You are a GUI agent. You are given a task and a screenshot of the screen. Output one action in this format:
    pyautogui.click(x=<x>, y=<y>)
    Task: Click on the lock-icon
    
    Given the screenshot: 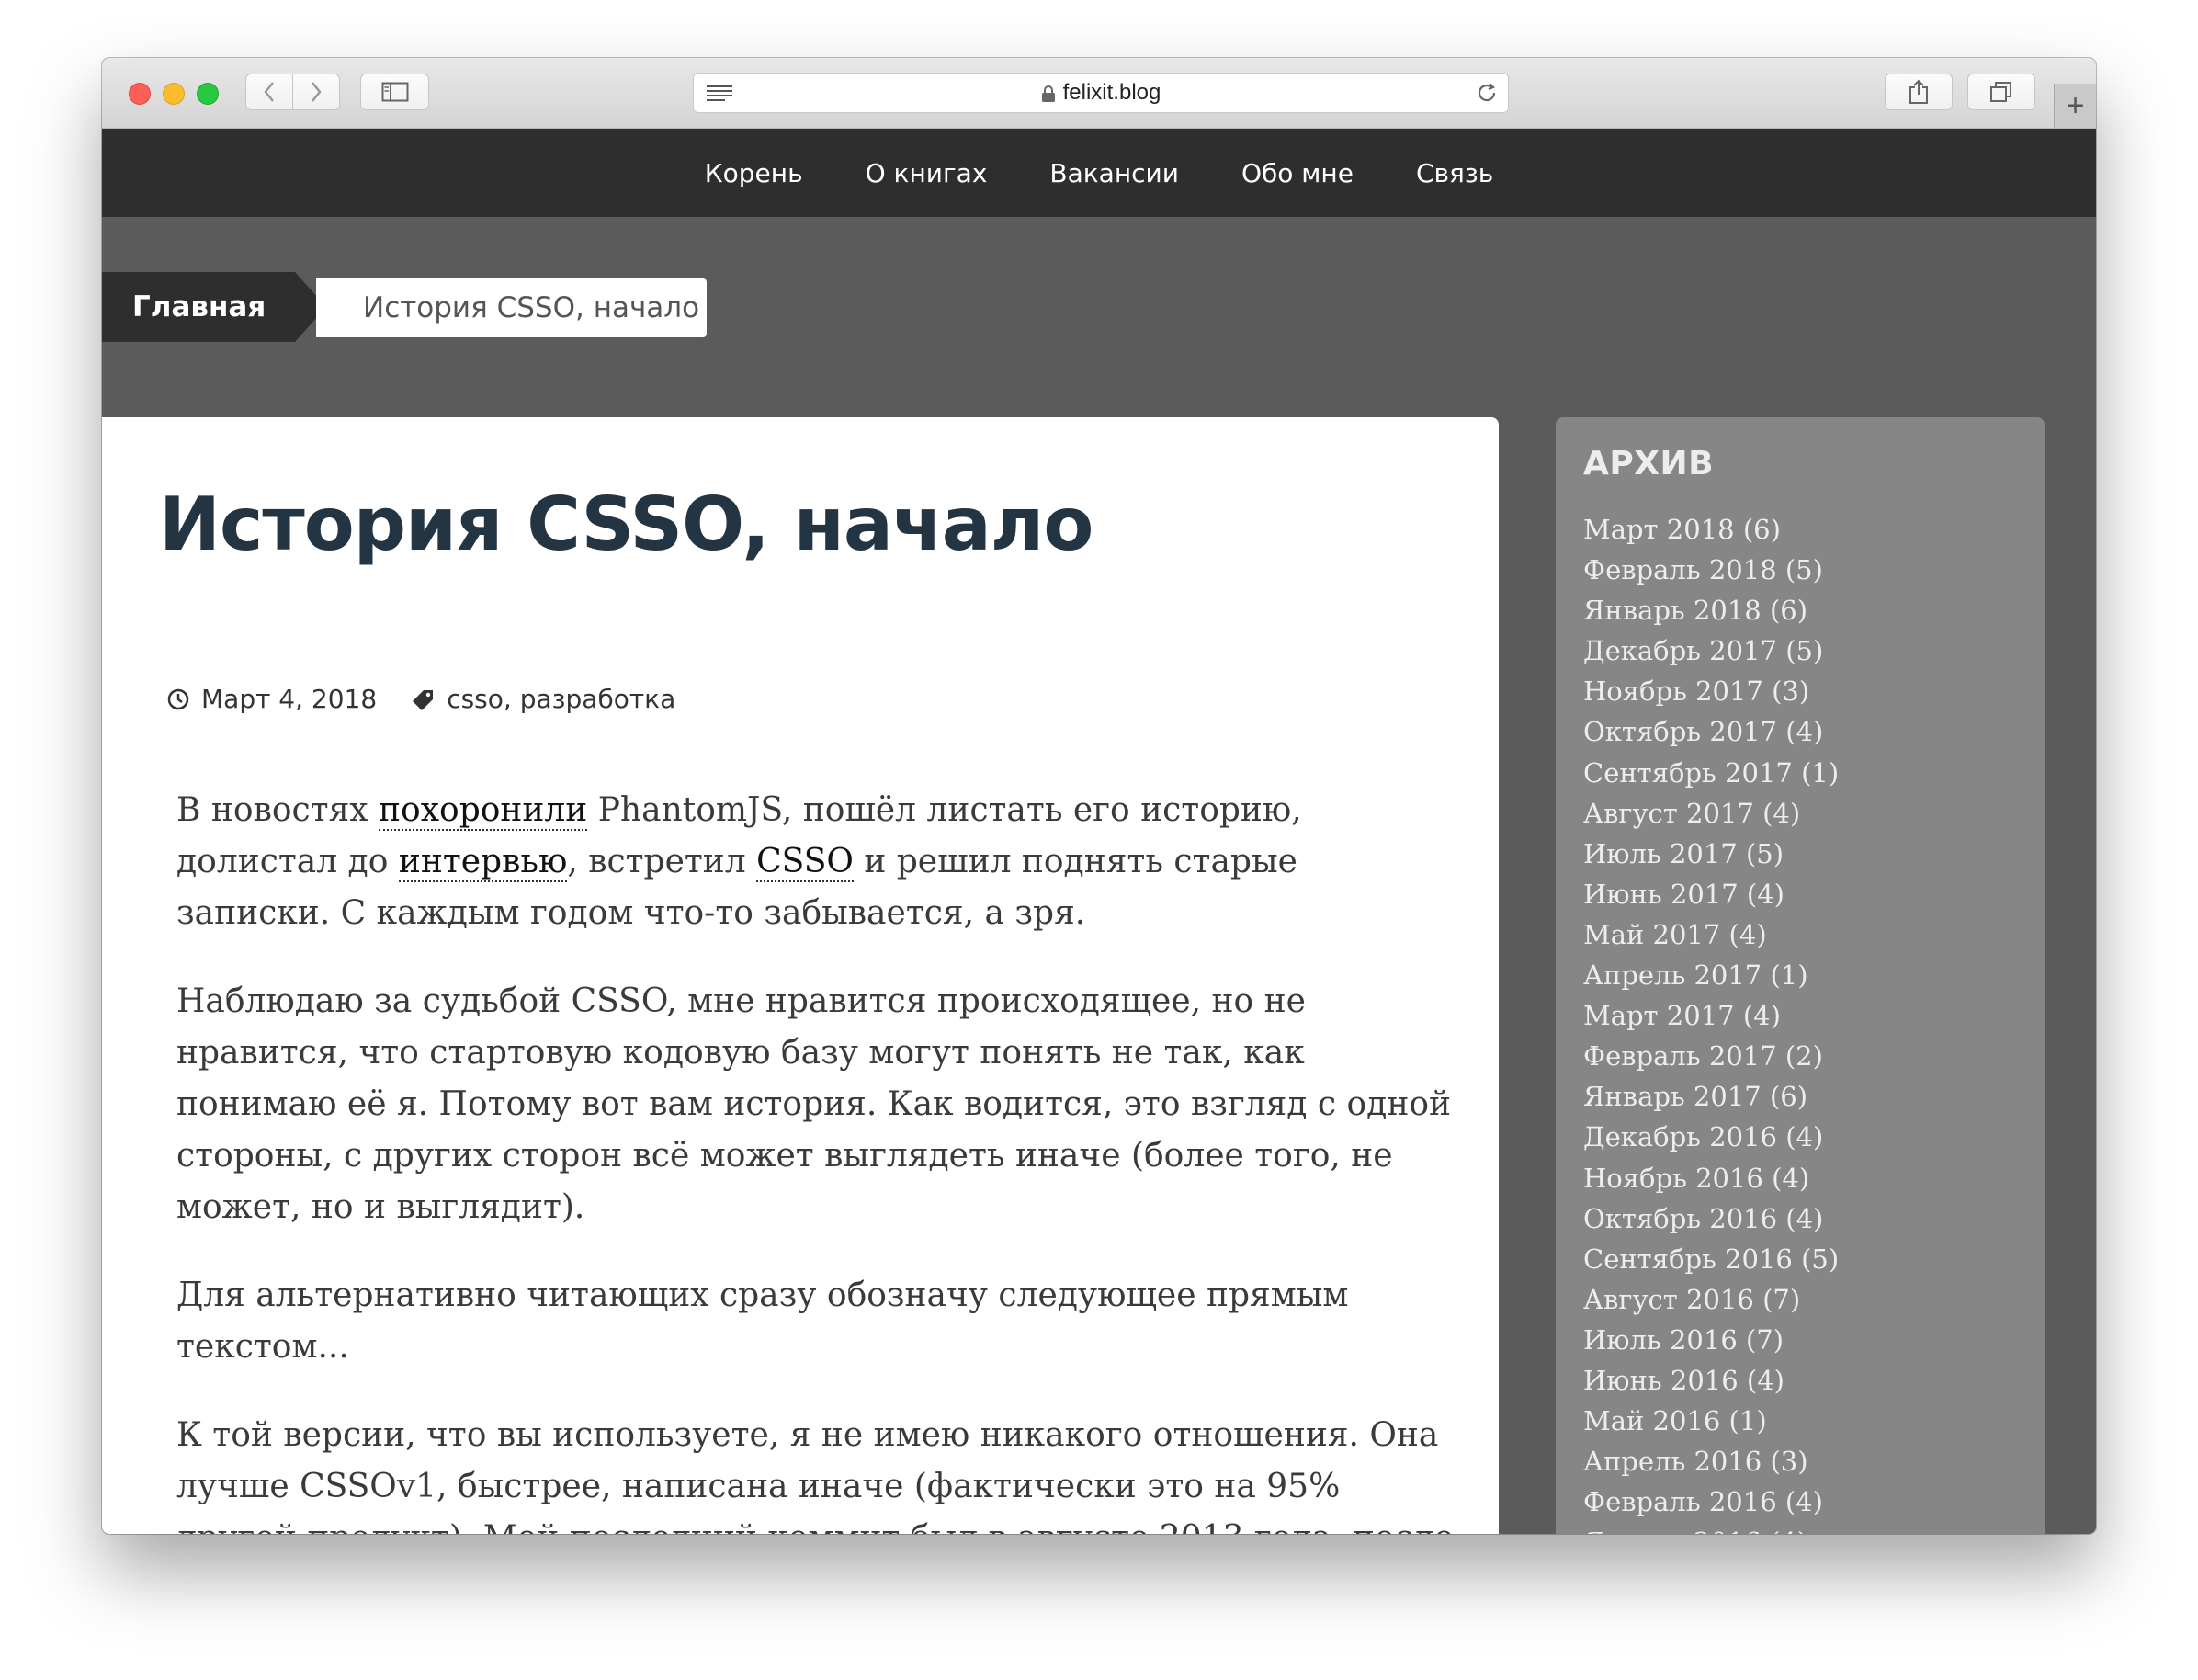 What is the action you would take?
    pyautogui.click(x=1048, y=93)
    